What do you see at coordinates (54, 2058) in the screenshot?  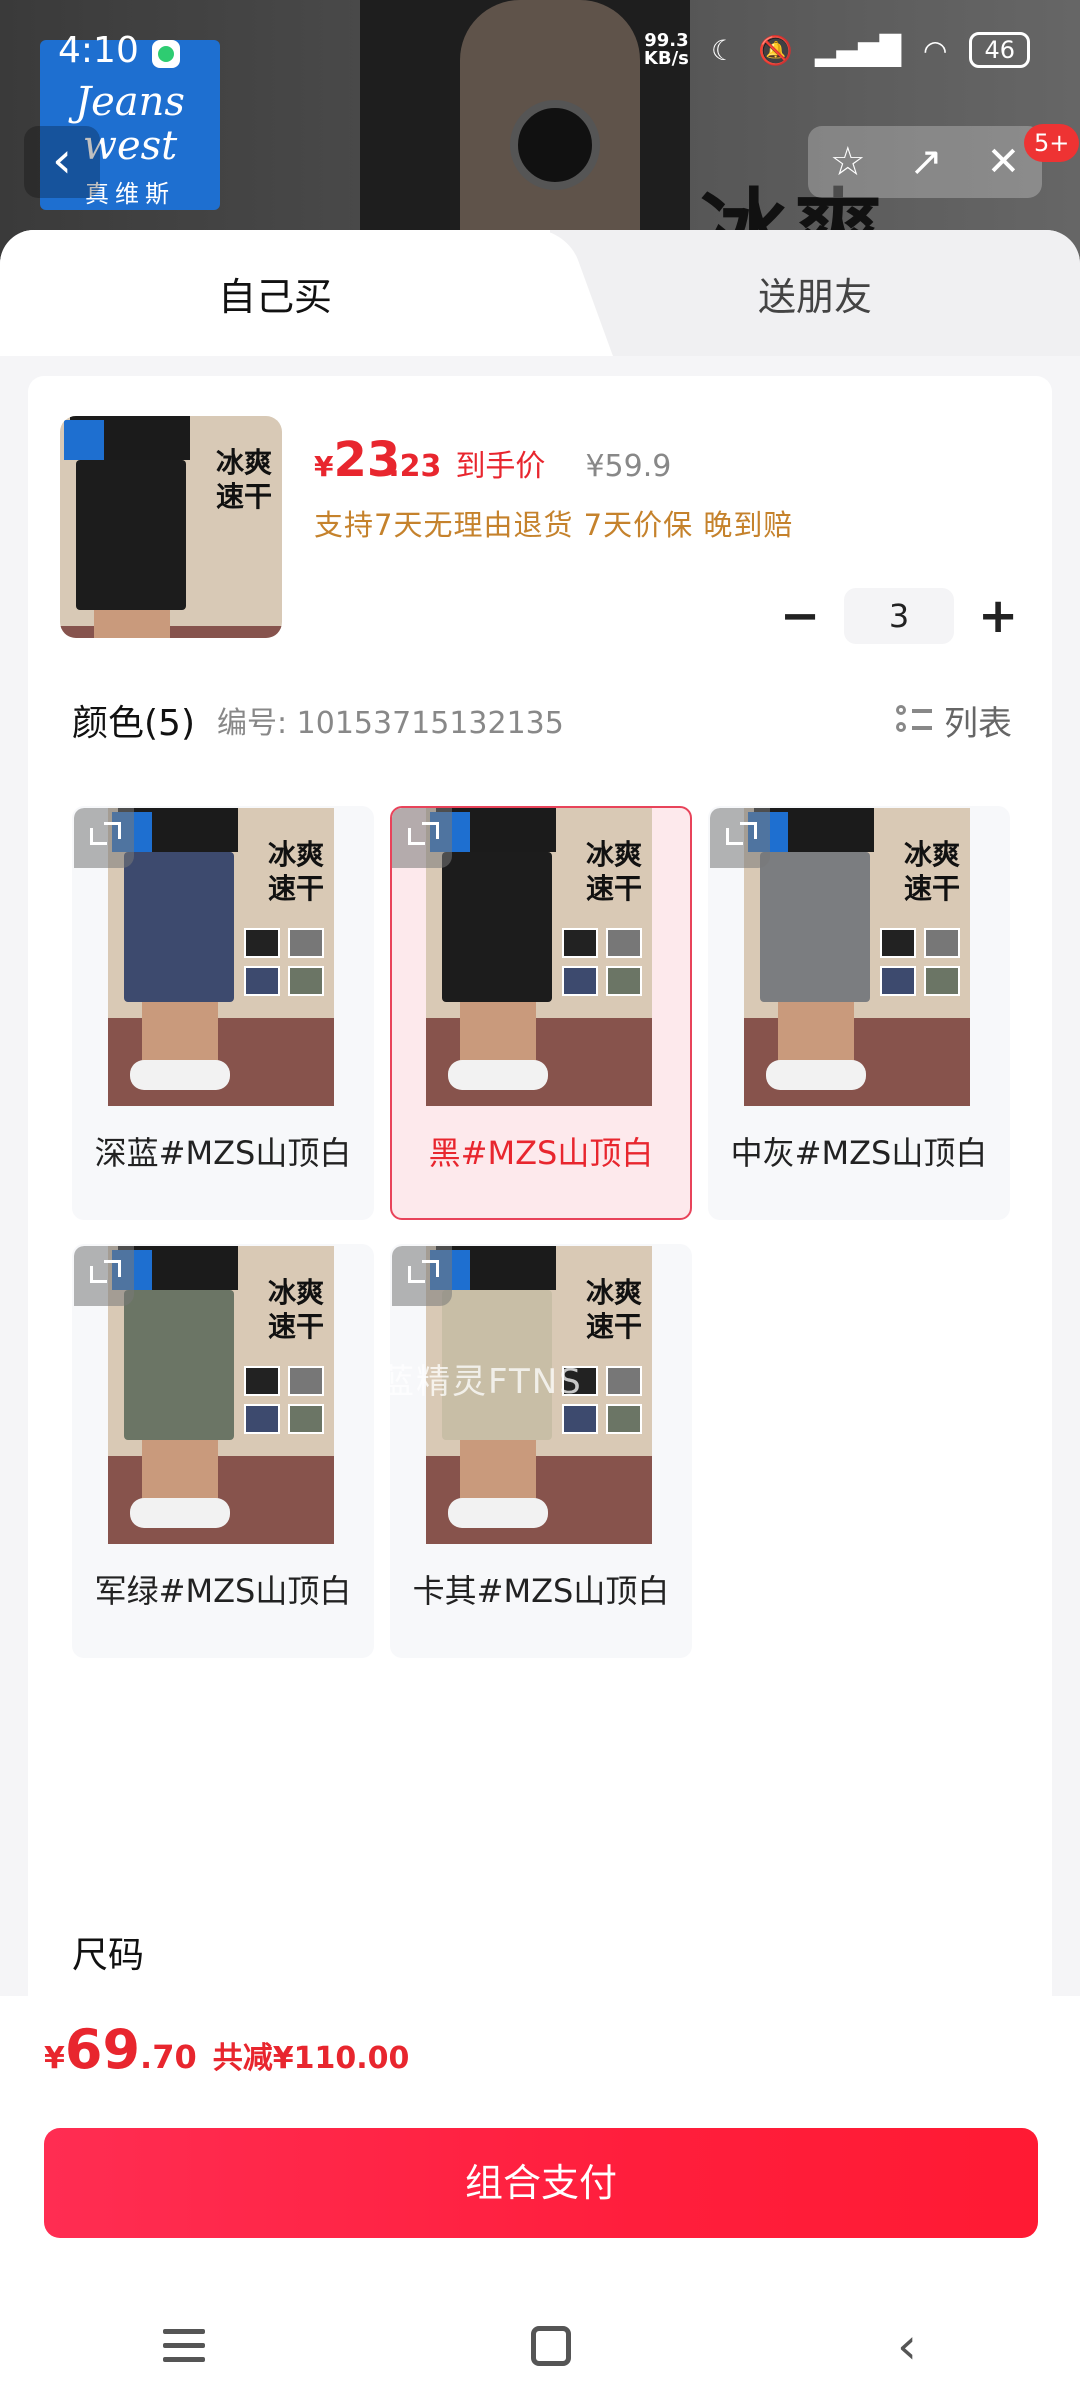 I see `total-currency: ¥` at bounding box center [54, 2058].